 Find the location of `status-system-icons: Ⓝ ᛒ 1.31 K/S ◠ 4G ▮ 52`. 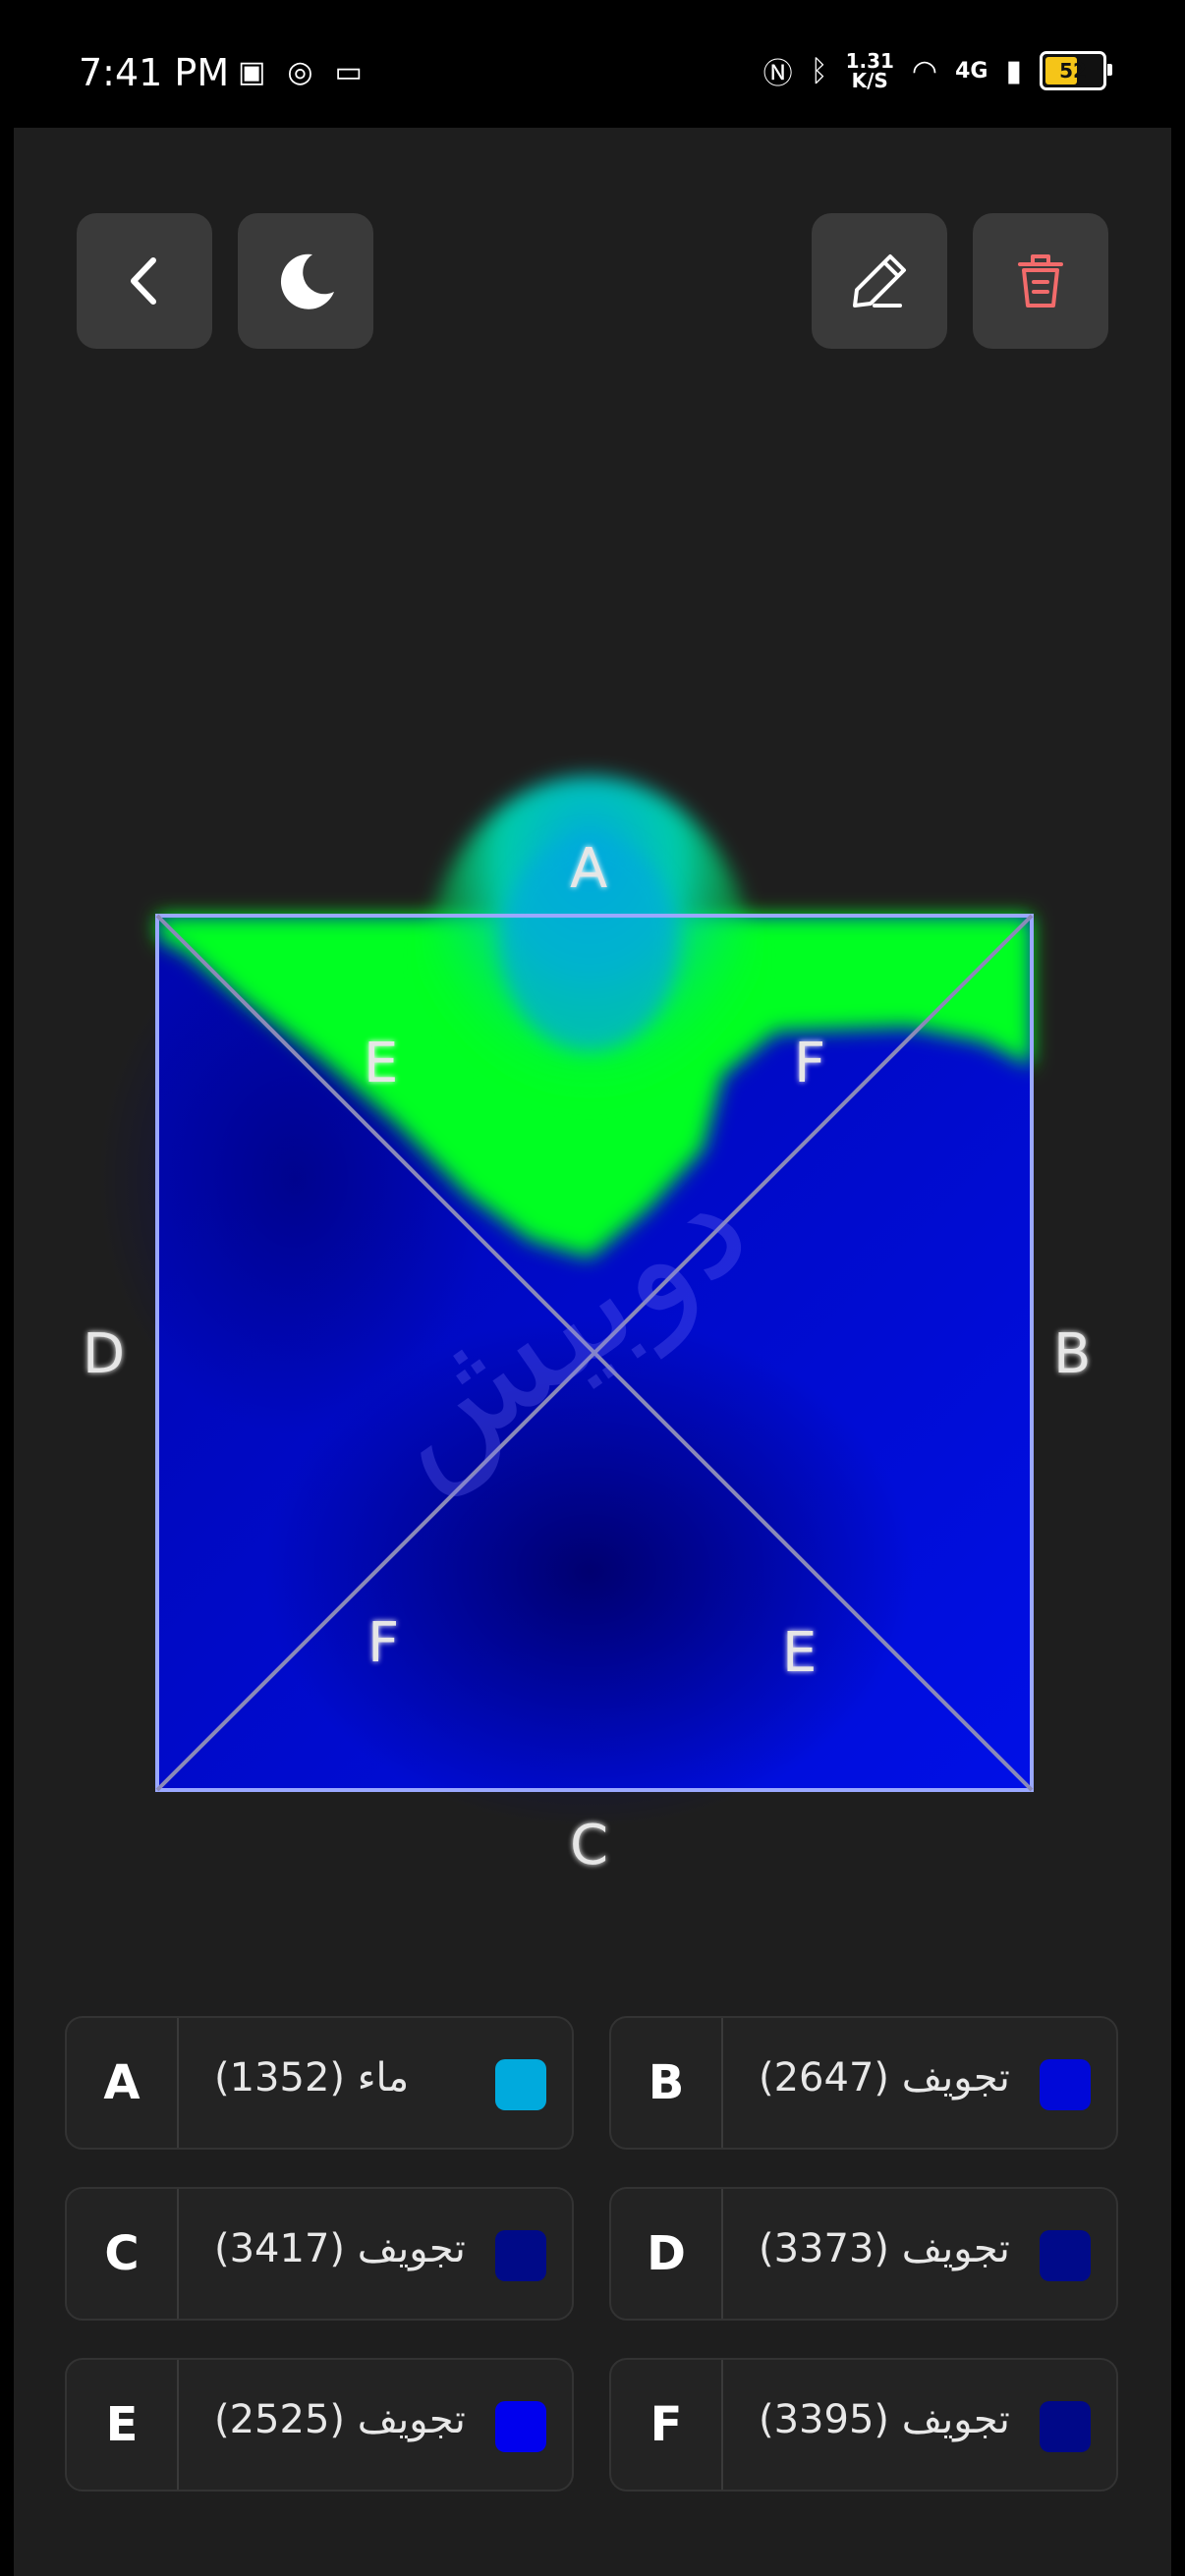

status-system-icons: Ⓝ ᛒ 1.31 K/S ◠ 4G ▮ 52 is located at coordinates (937, 70).